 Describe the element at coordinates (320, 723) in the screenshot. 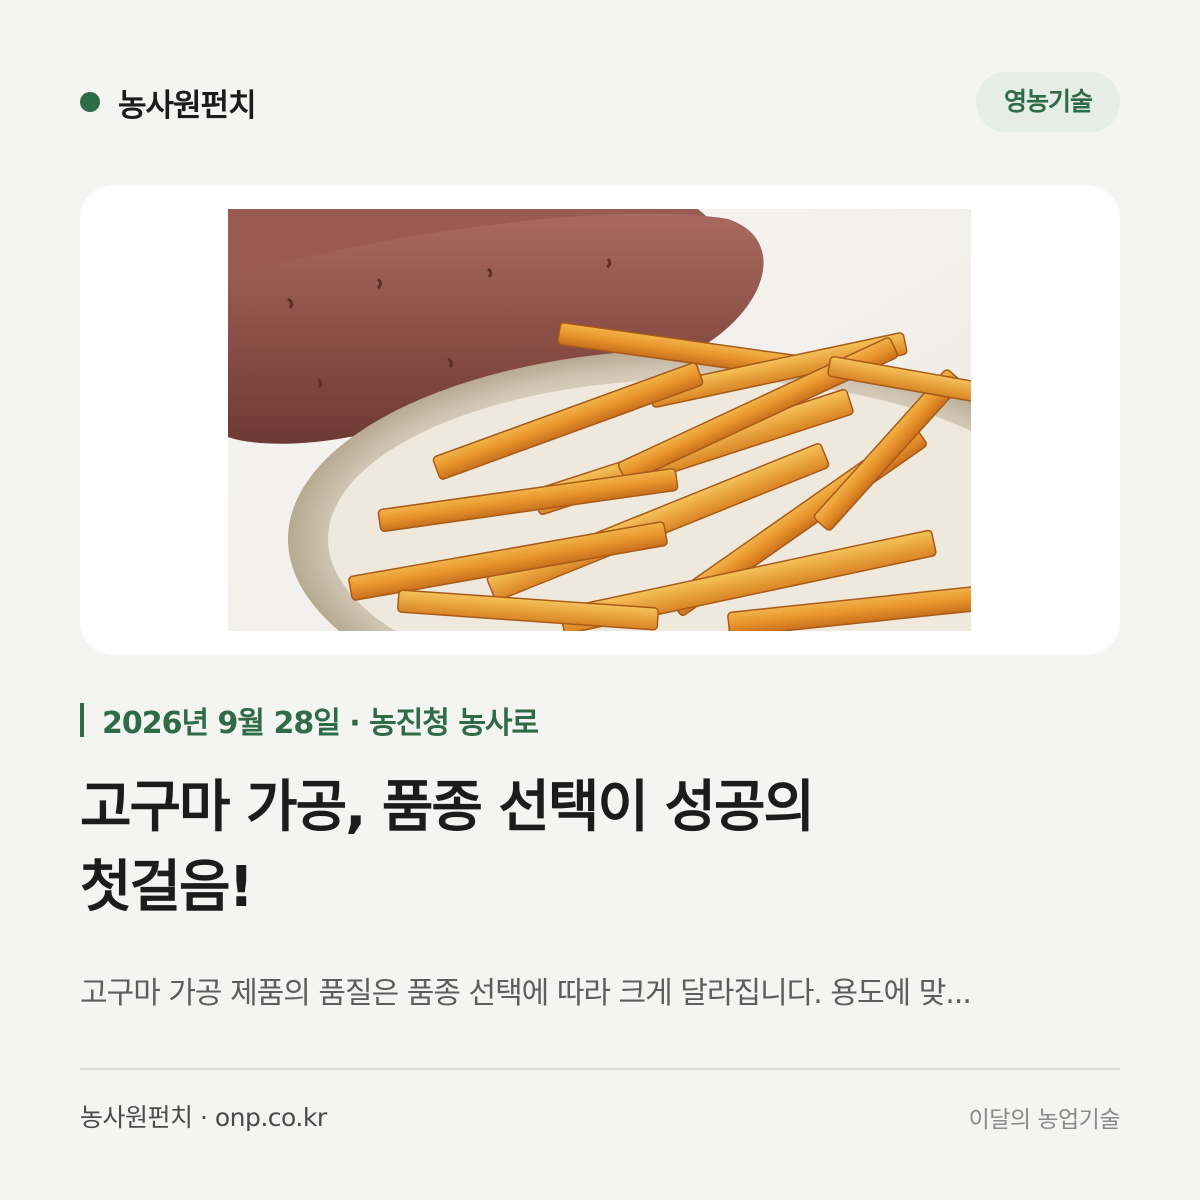

I see `article-date-source: 2026년 9월 28일 · 농진청 농사로` at that location.